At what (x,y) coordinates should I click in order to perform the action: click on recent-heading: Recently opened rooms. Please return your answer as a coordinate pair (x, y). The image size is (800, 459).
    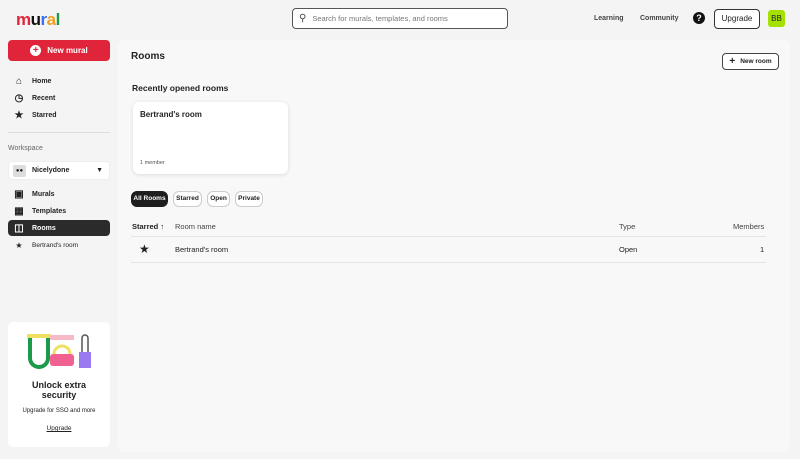
    Looking at the image, I should click on (180, 88).